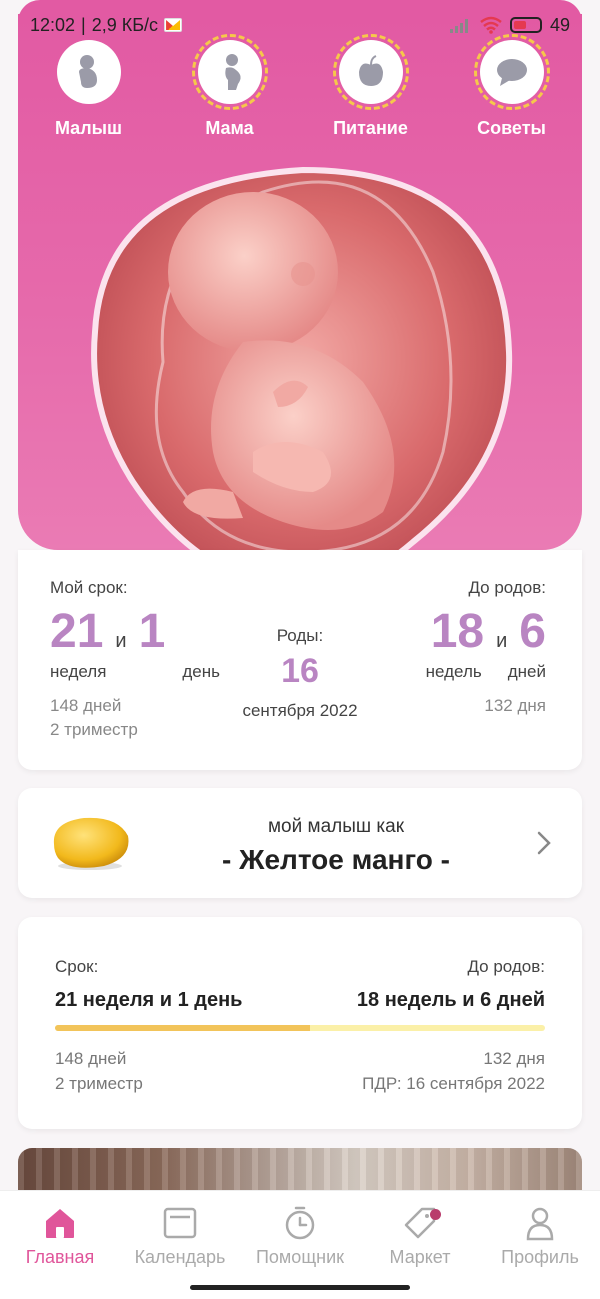 The image size is (600, 1299). What do you see at coordinates (511, 128) in the screenshot?
I see `hero-nav-label: Советы` at bounding box center [511, 128].